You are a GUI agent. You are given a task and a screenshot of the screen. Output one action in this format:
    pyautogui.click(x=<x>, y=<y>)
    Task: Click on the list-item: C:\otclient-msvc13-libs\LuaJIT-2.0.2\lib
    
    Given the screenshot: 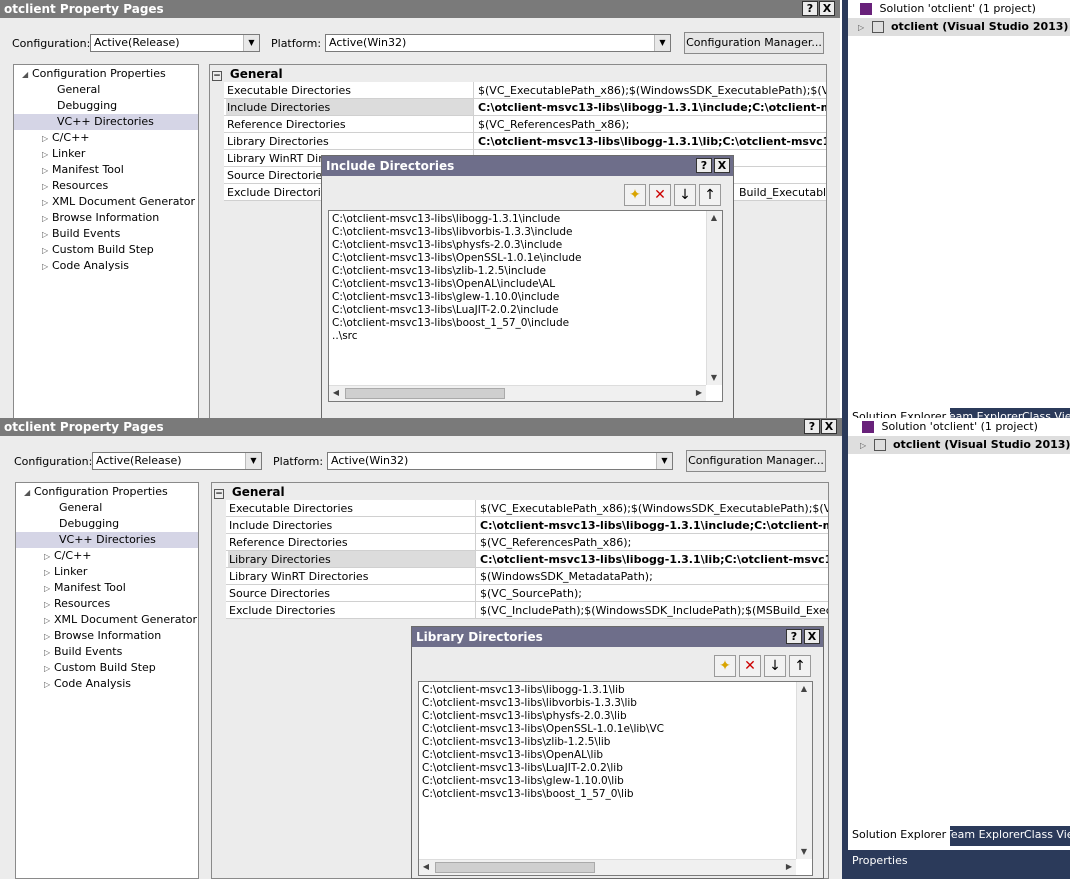 What is the action you would take?
    pyautogui.click(x=522, y=768)
    